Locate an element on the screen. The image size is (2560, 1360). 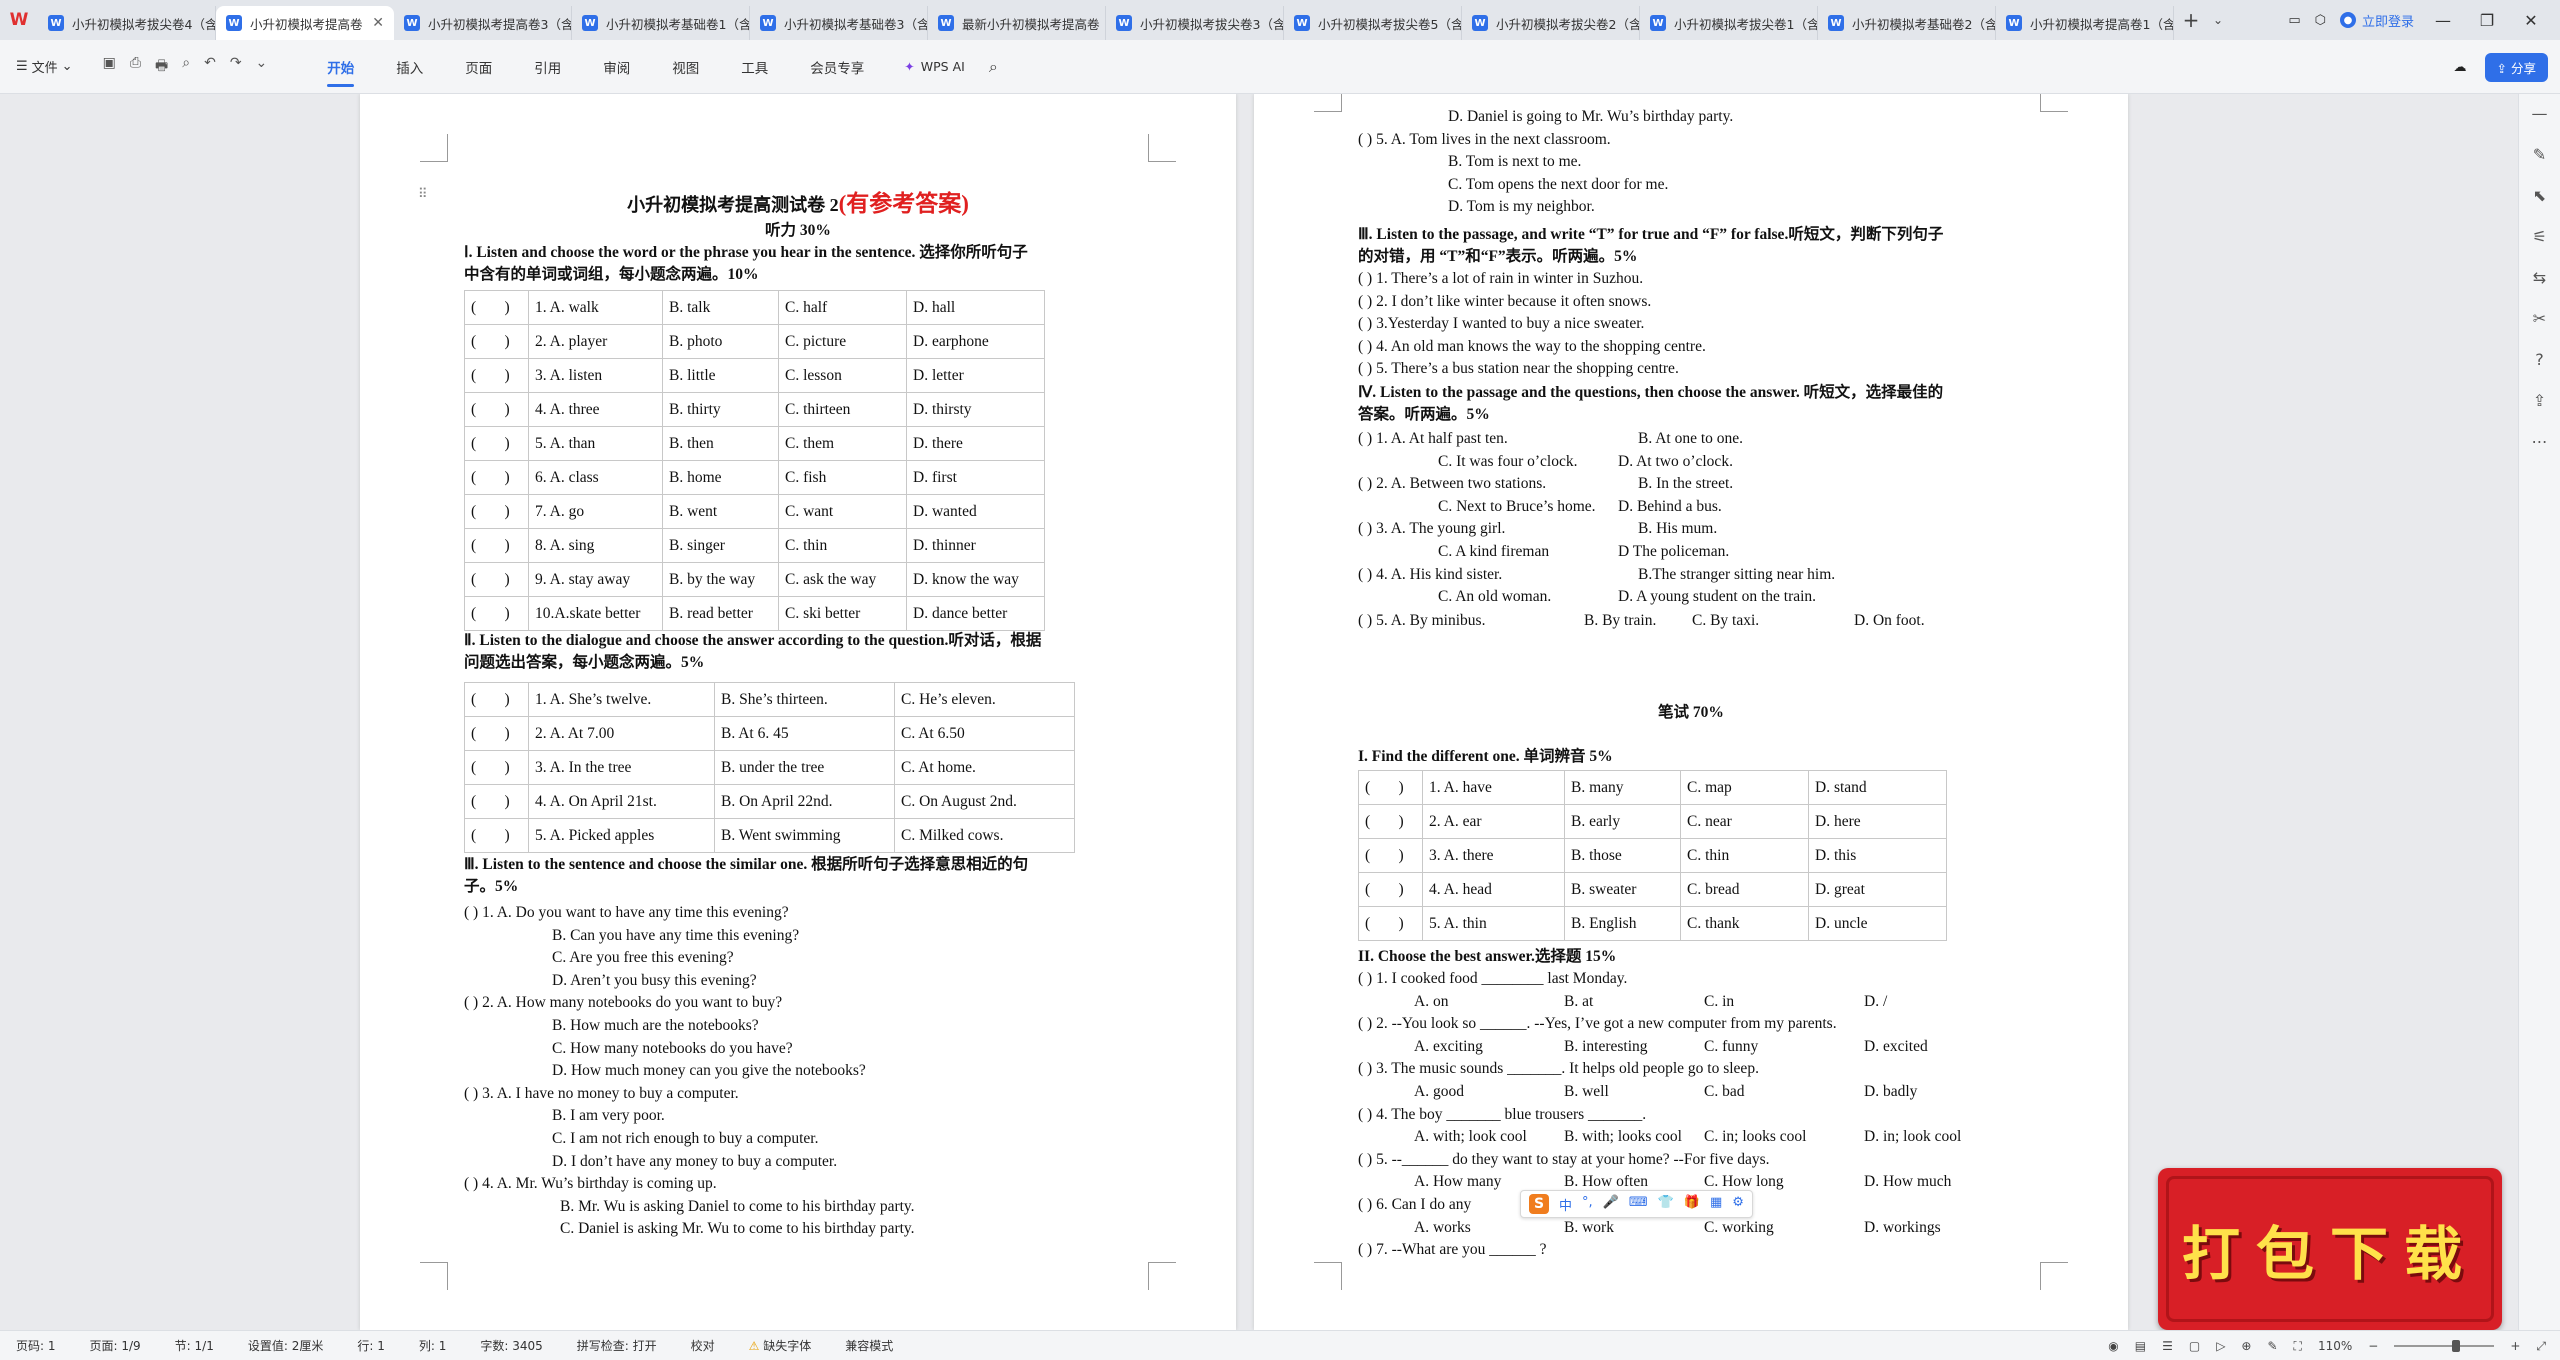
tools-icon: ✂ is located at coordinates (2539, 318).